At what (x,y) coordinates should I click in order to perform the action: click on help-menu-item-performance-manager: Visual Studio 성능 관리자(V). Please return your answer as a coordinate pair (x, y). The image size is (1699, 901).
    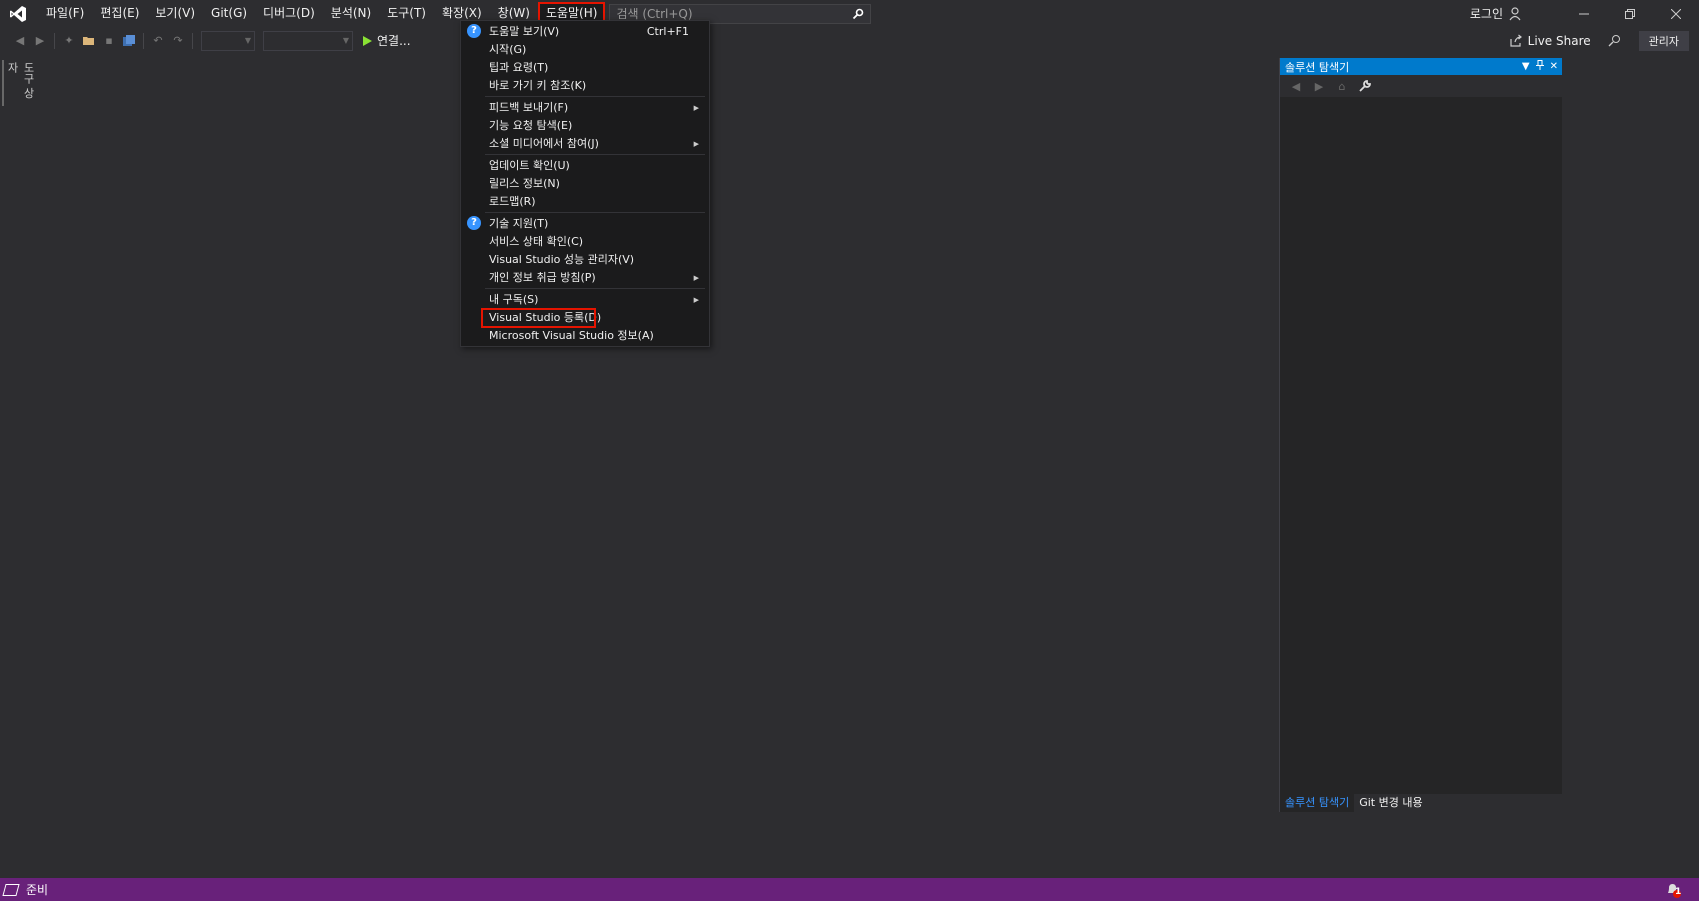
    Looking at the image, I should click on (585, 260).